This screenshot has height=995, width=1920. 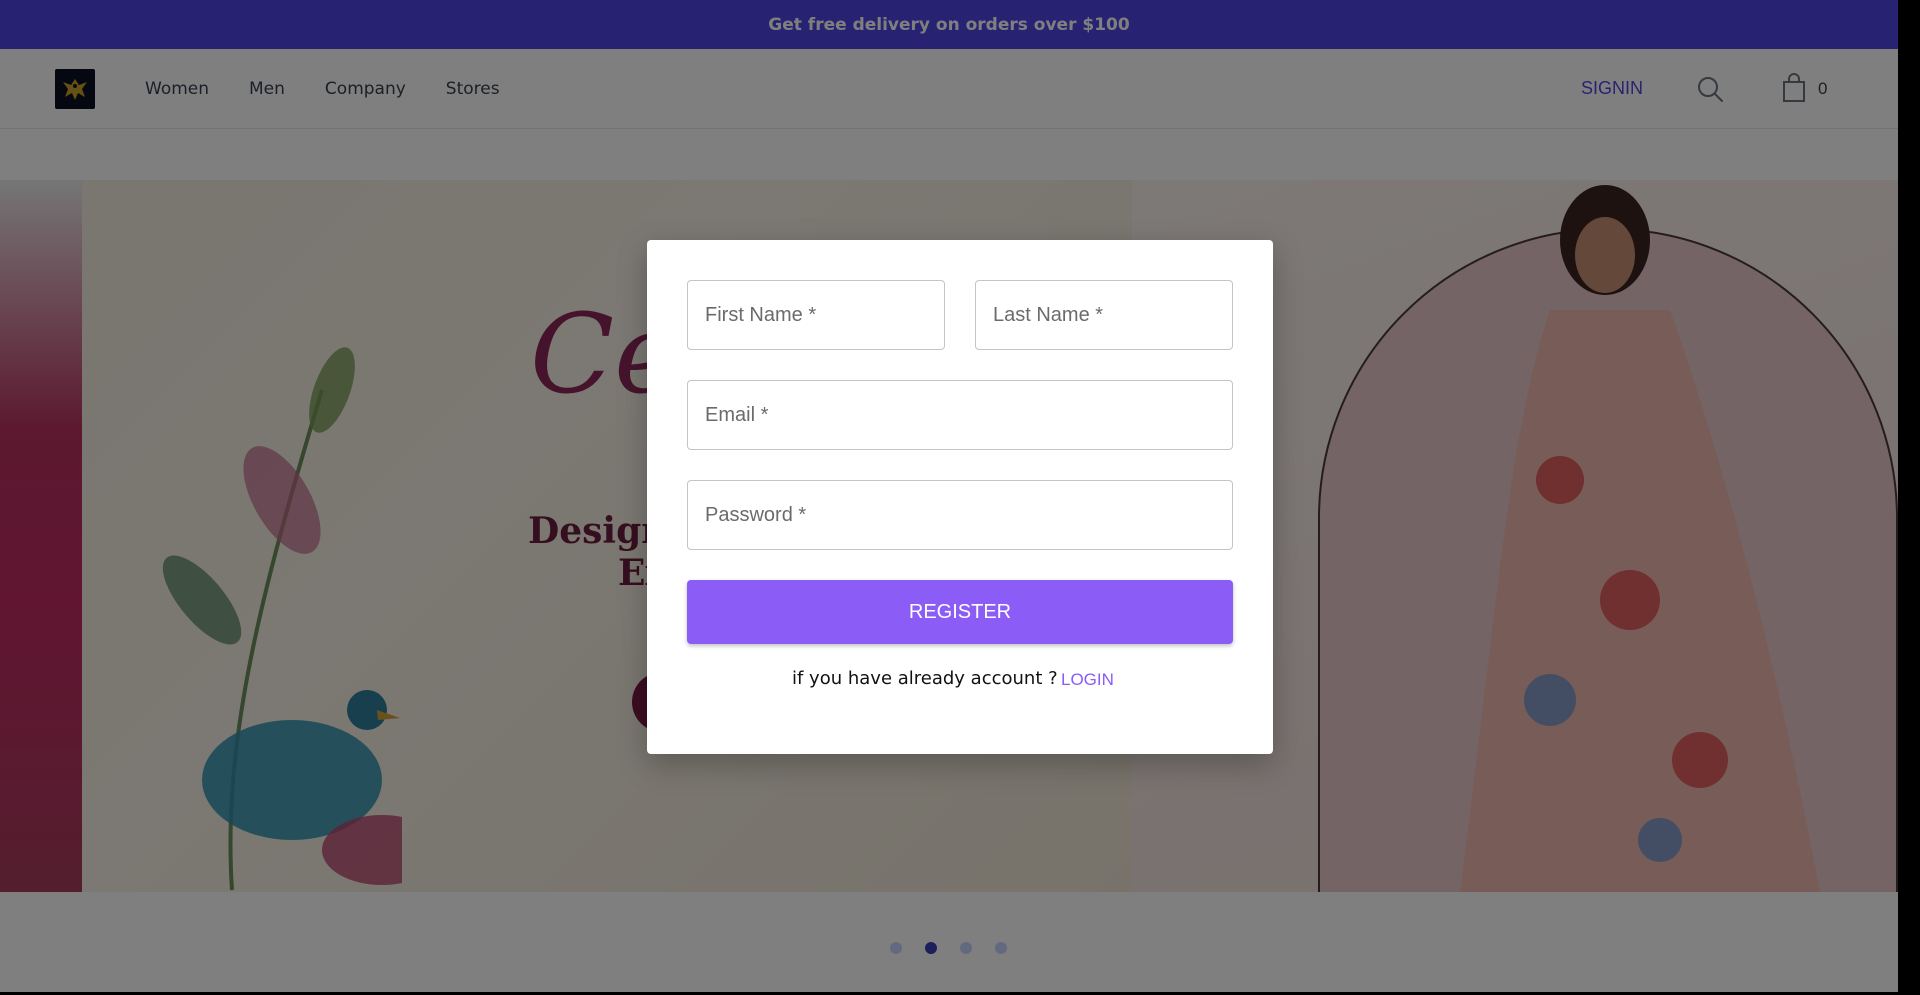 I want to click on already-account-text: if you have already account ?, so click(x=925, y=678).